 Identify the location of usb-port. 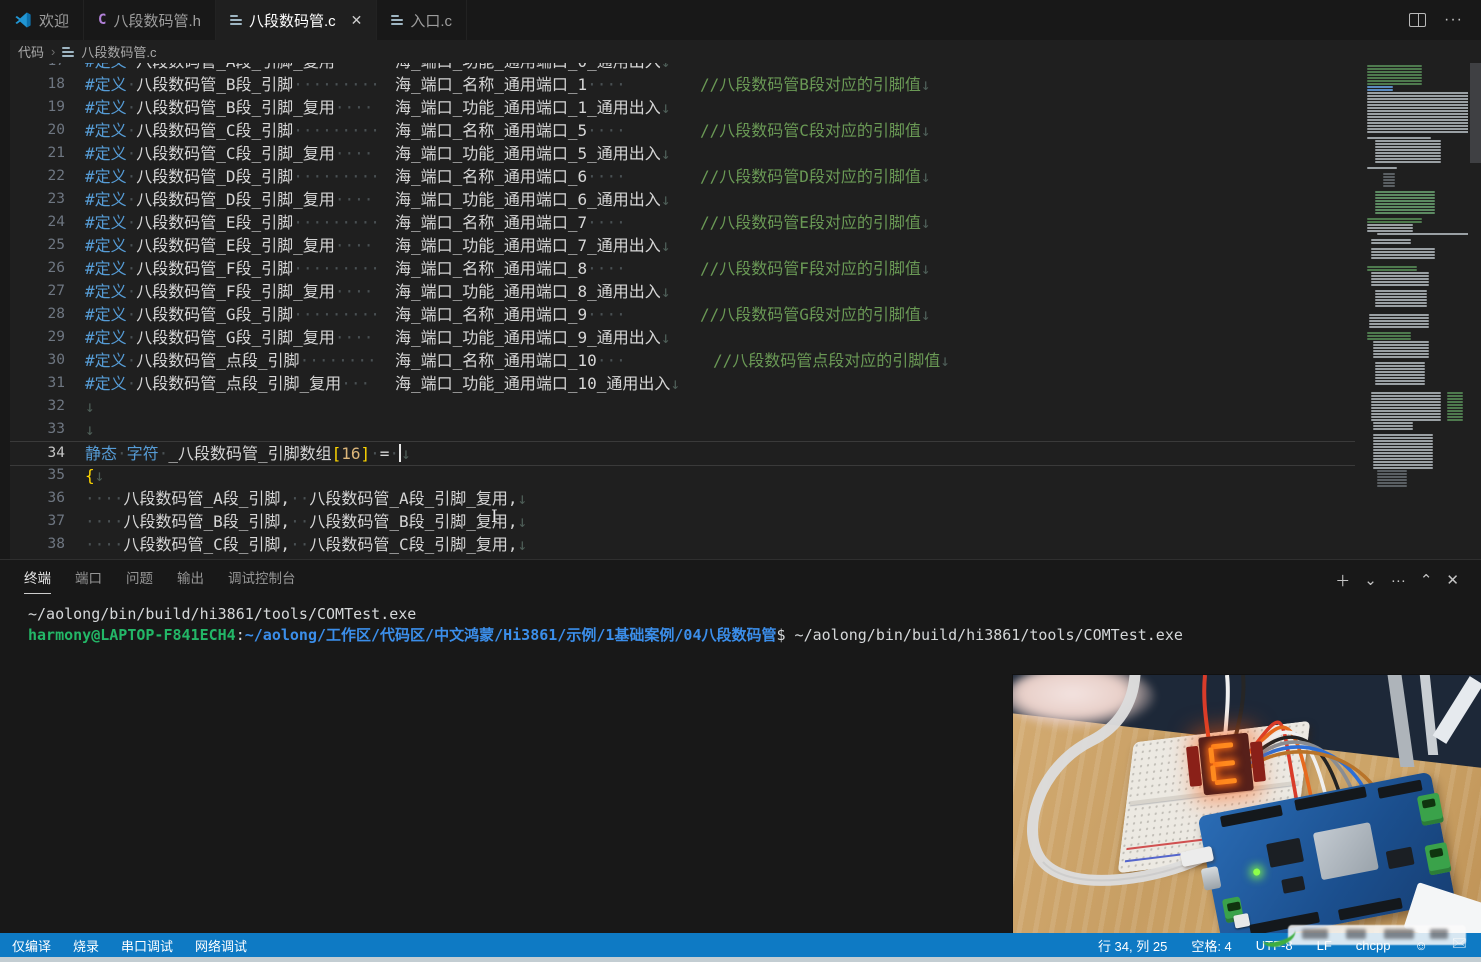
(1211, 878).